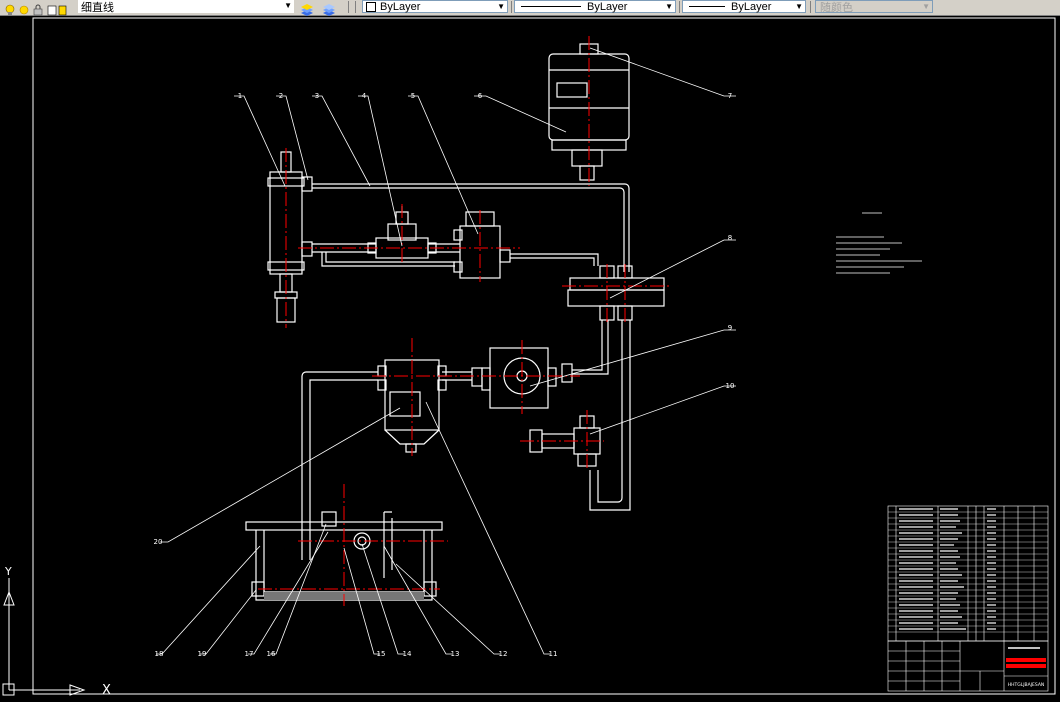 The image size is (1060, 702). Describe the element at coordinates (480, 96) in the screenshot. I see `part-number-label: 6` at that location.